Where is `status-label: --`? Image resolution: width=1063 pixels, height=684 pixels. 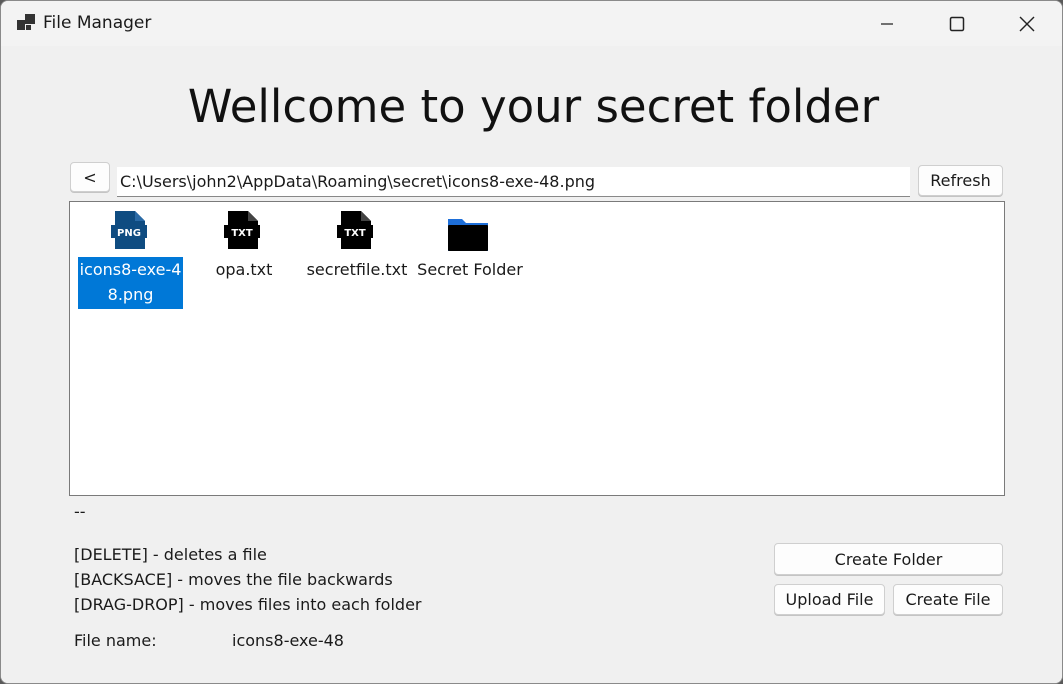
status-label: -- is located at coordinates (80, 511).